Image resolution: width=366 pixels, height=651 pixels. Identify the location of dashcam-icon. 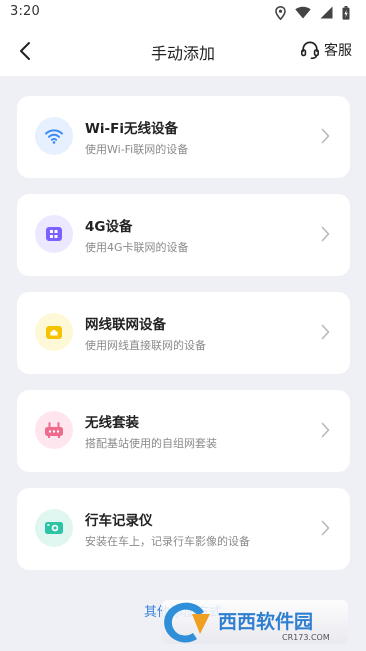
(54, 528).